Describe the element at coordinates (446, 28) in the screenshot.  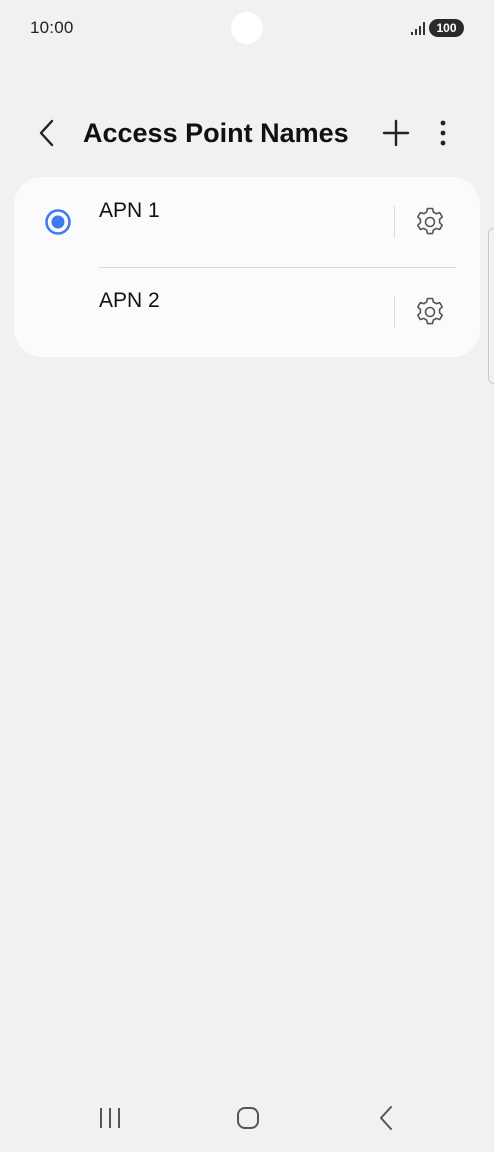
I see `battery-icon: 100` at that location.